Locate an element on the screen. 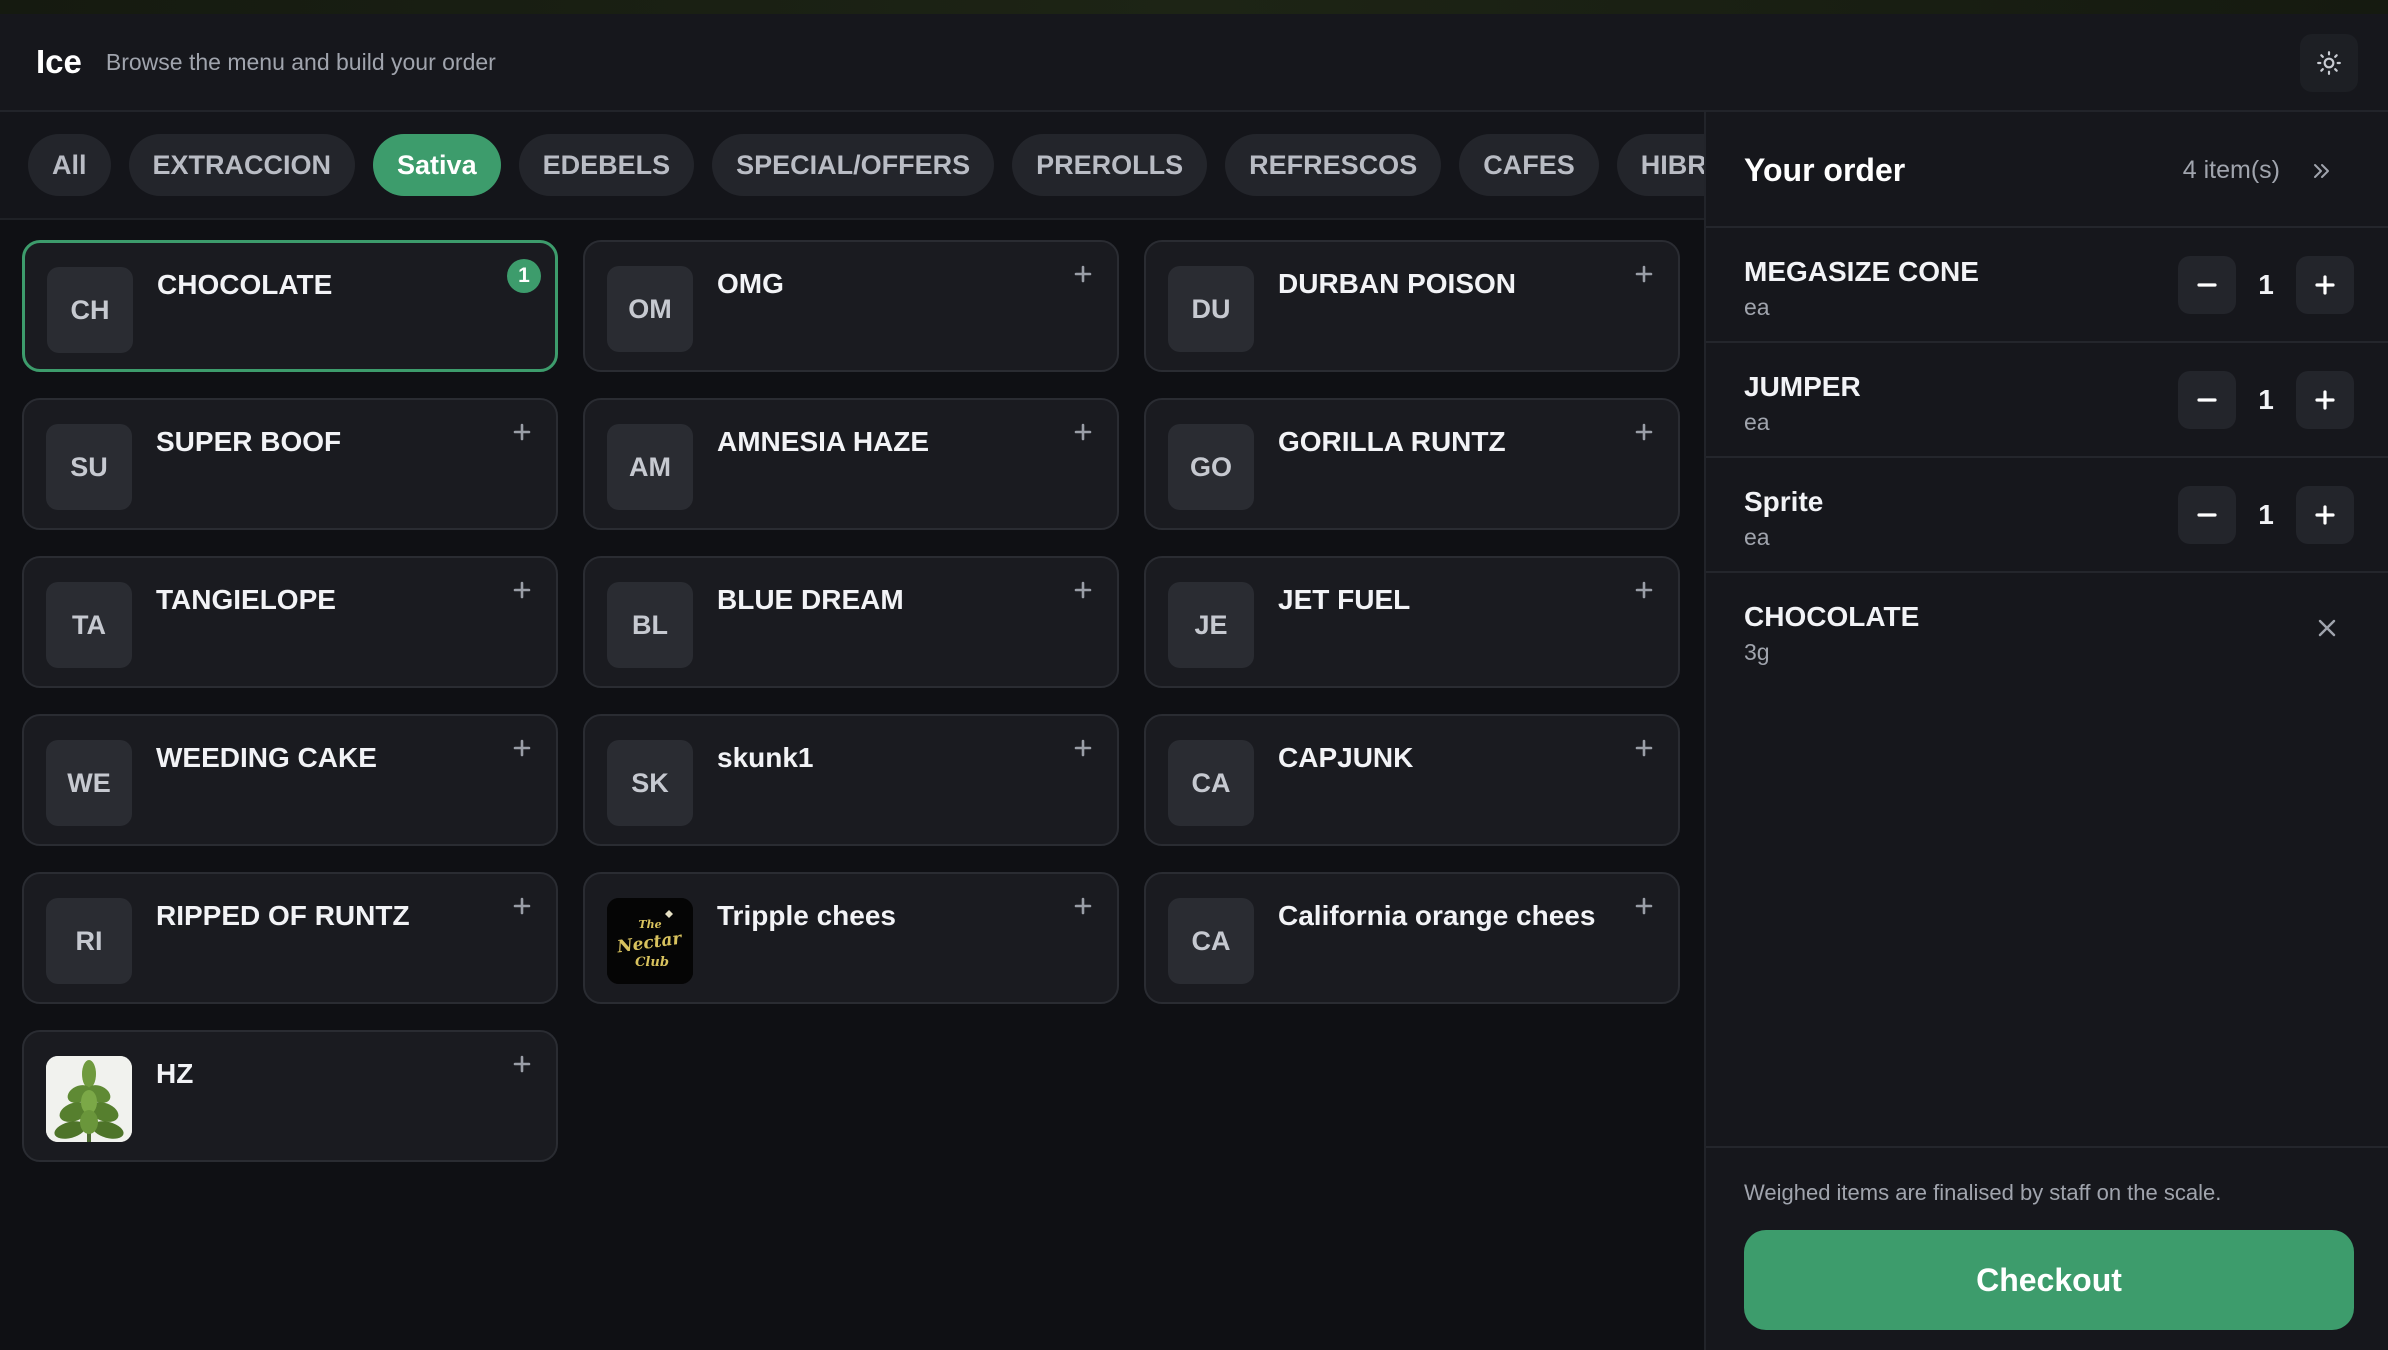 This screenshot has width=2388, height=1350. product-name: BLUE DREAM is located at coordinates (810, 599).